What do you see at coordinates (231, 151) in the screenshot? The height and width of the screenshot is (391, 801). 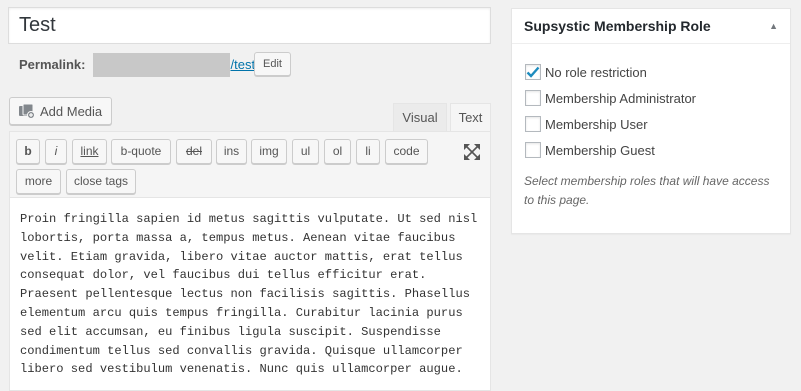 I see `ins-button: ins` at bounding box center [231, 151].